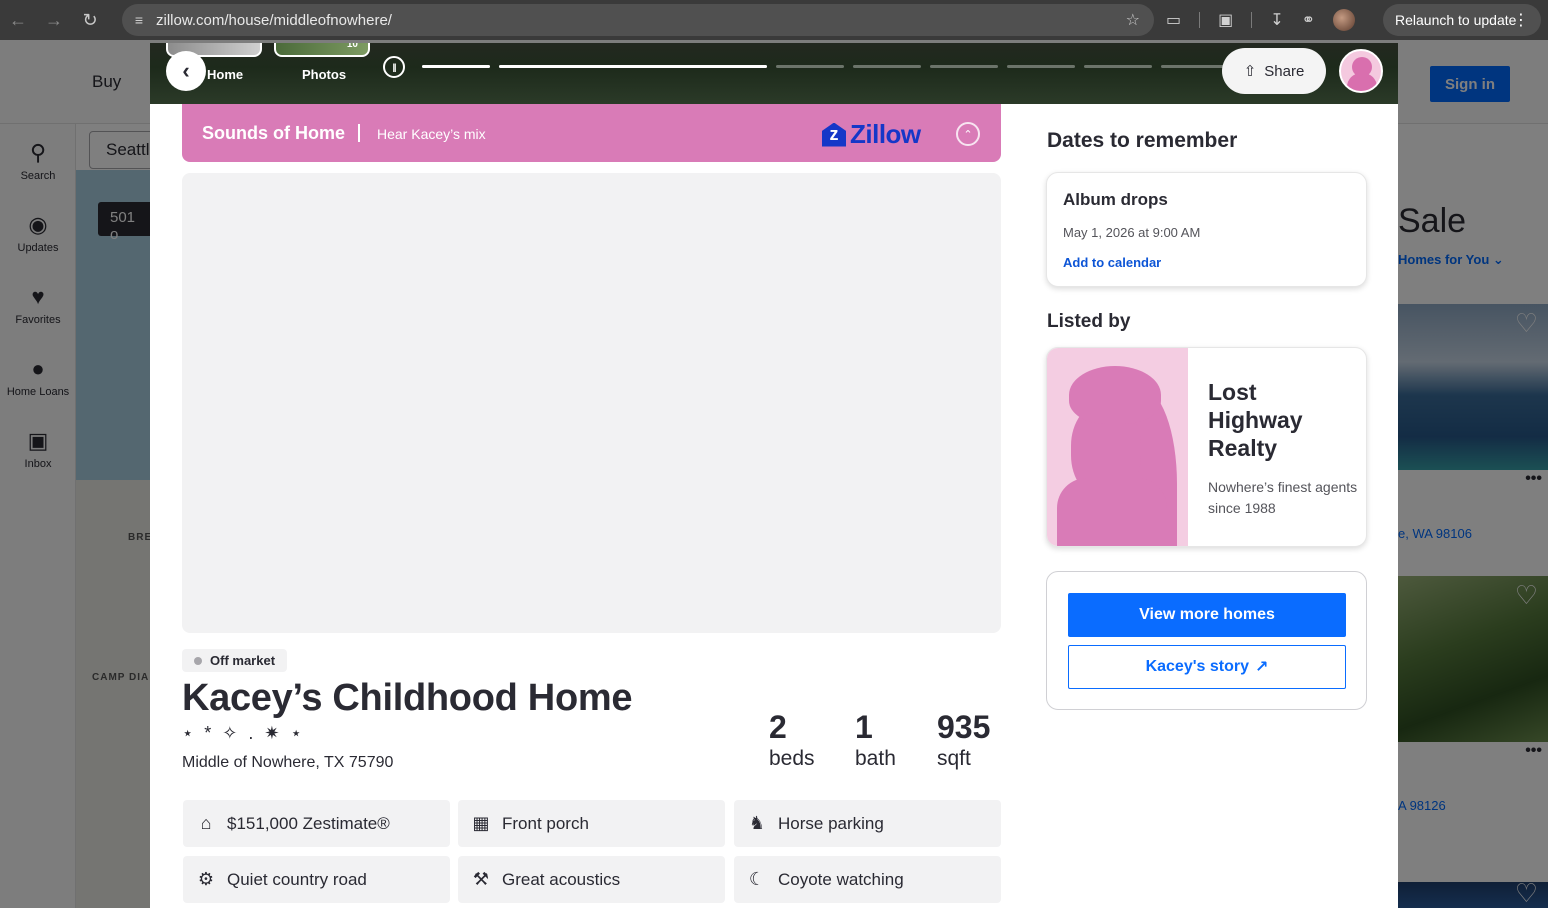 This screenshot has width=1548, height=908. What do you see at coordinates (1250, 71) in the screenshot?
I see `share-icon: ⇧` at bounding box center [1250, 71].